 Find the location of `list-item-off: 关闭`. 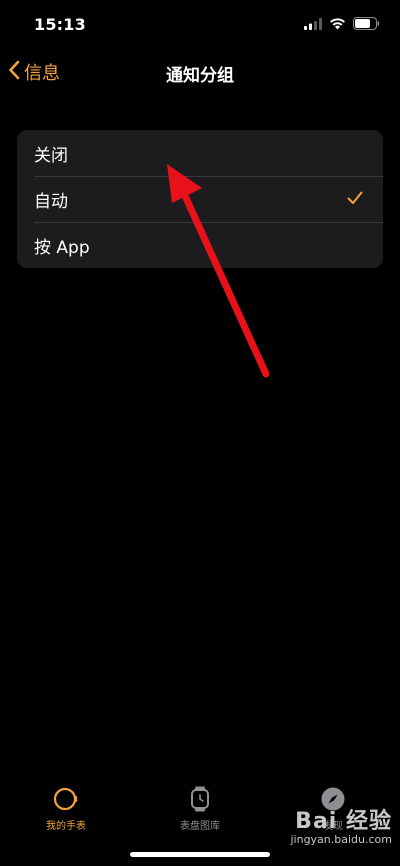

list-item-off: 关闭 is located at coordinates (200, 153).